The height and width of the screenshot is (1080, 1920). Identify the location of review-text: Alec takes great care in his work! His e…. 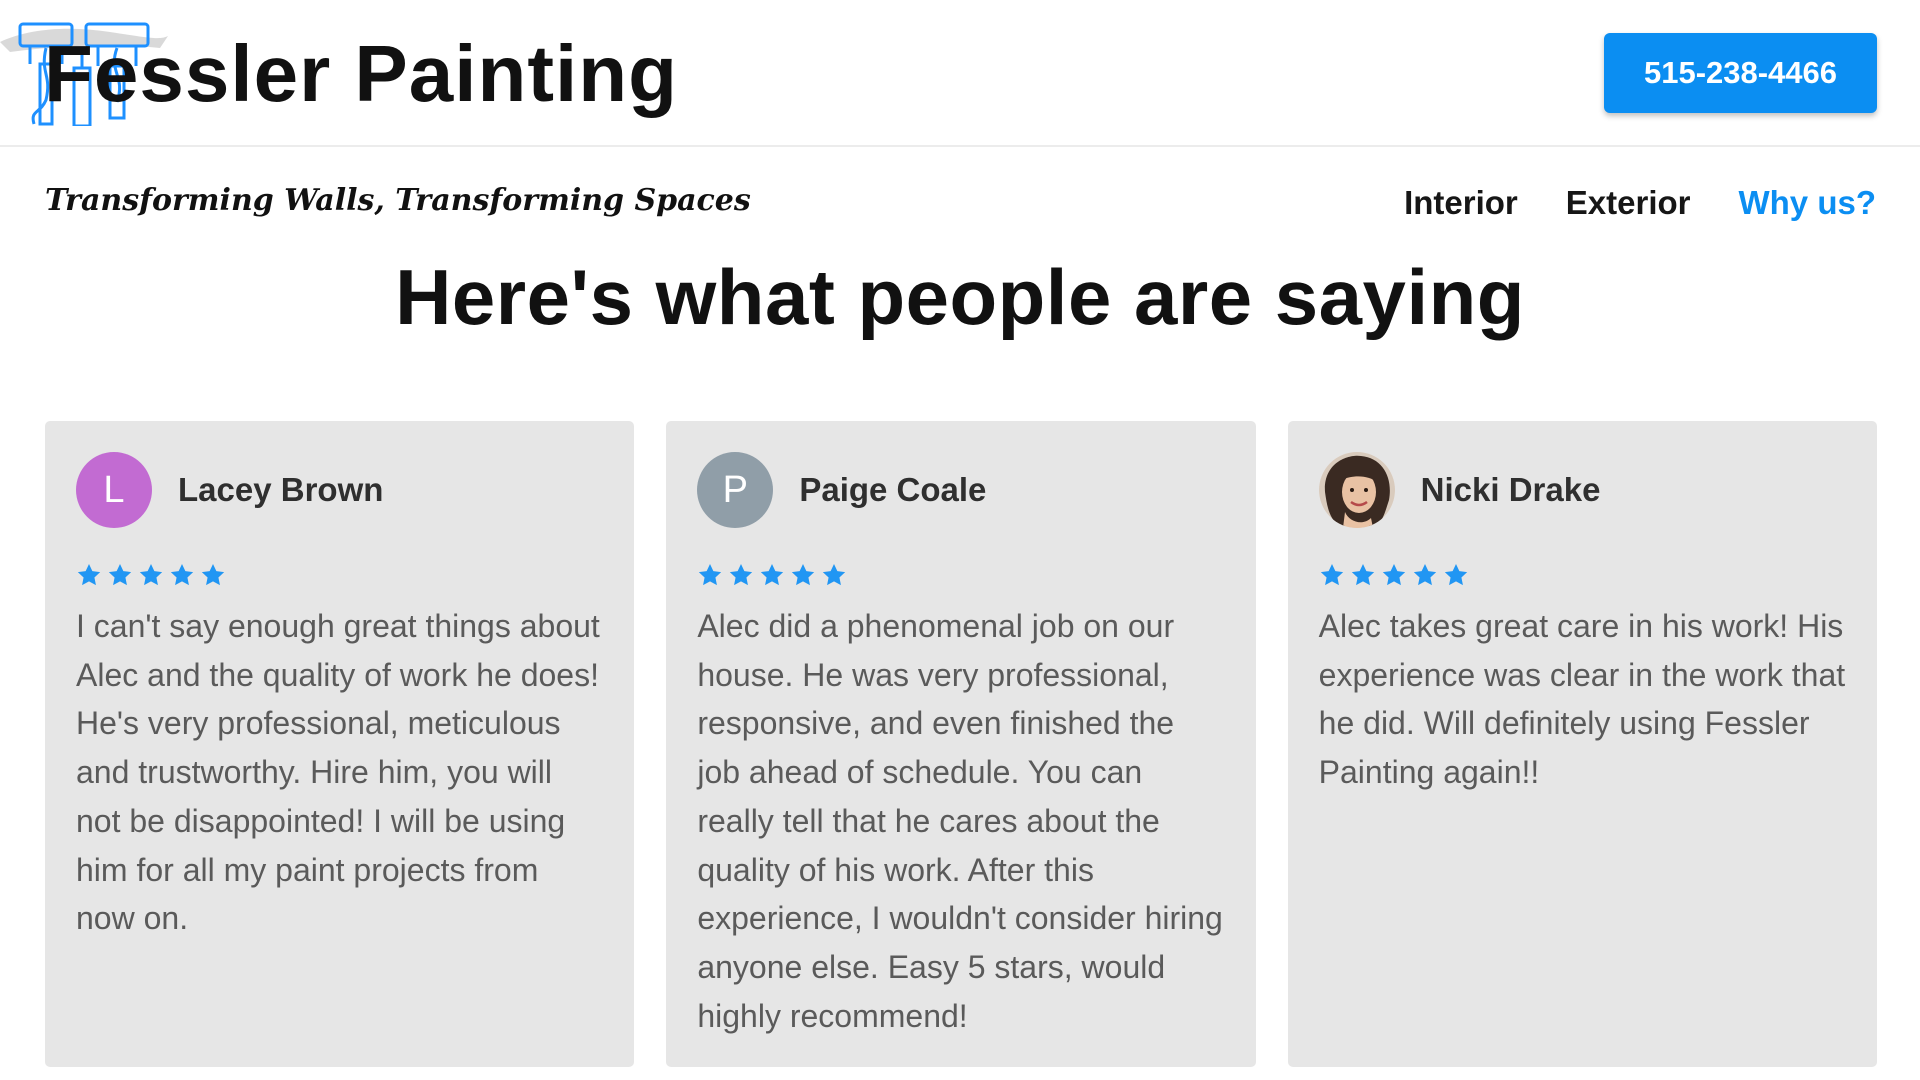
(1582, 699).